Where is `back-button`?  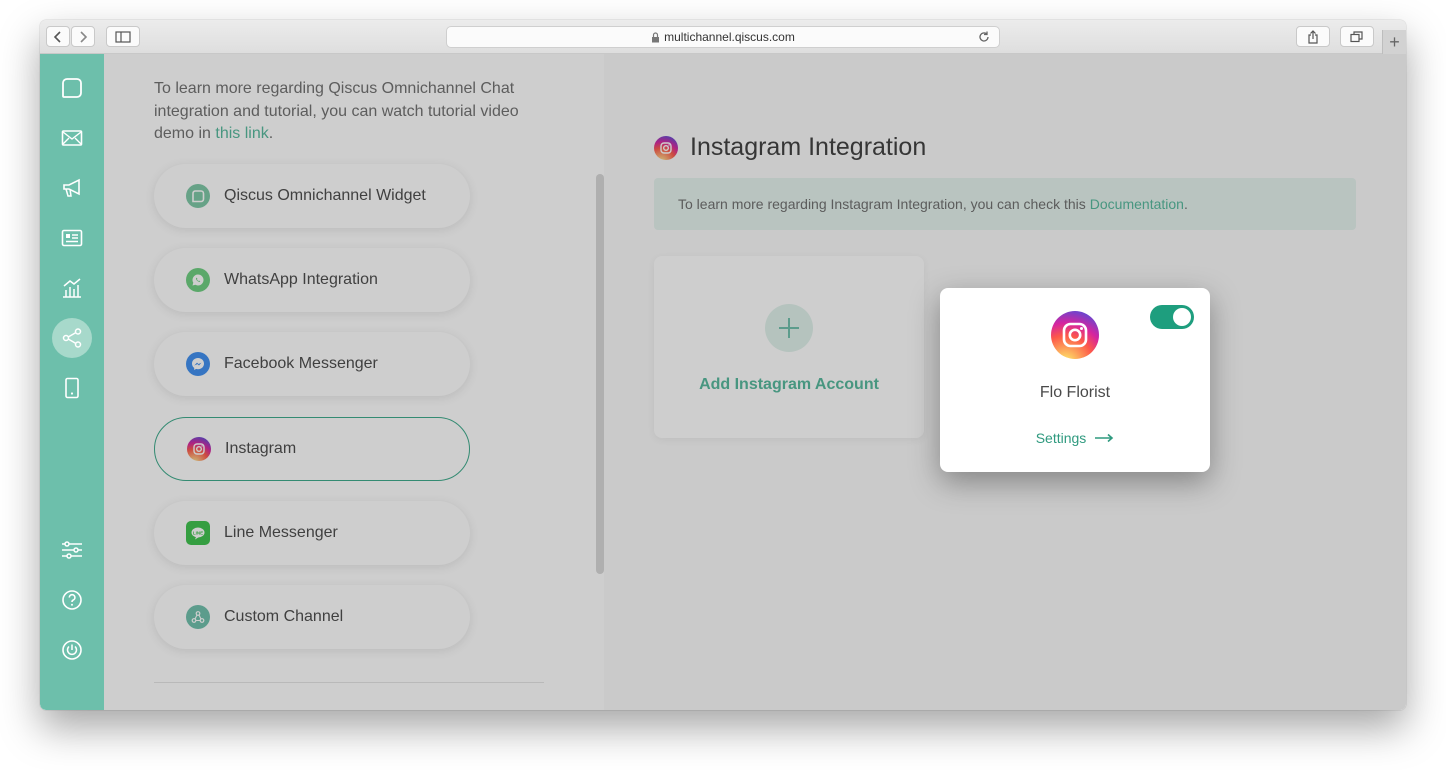
back-button is located at coordinates (58, 36).